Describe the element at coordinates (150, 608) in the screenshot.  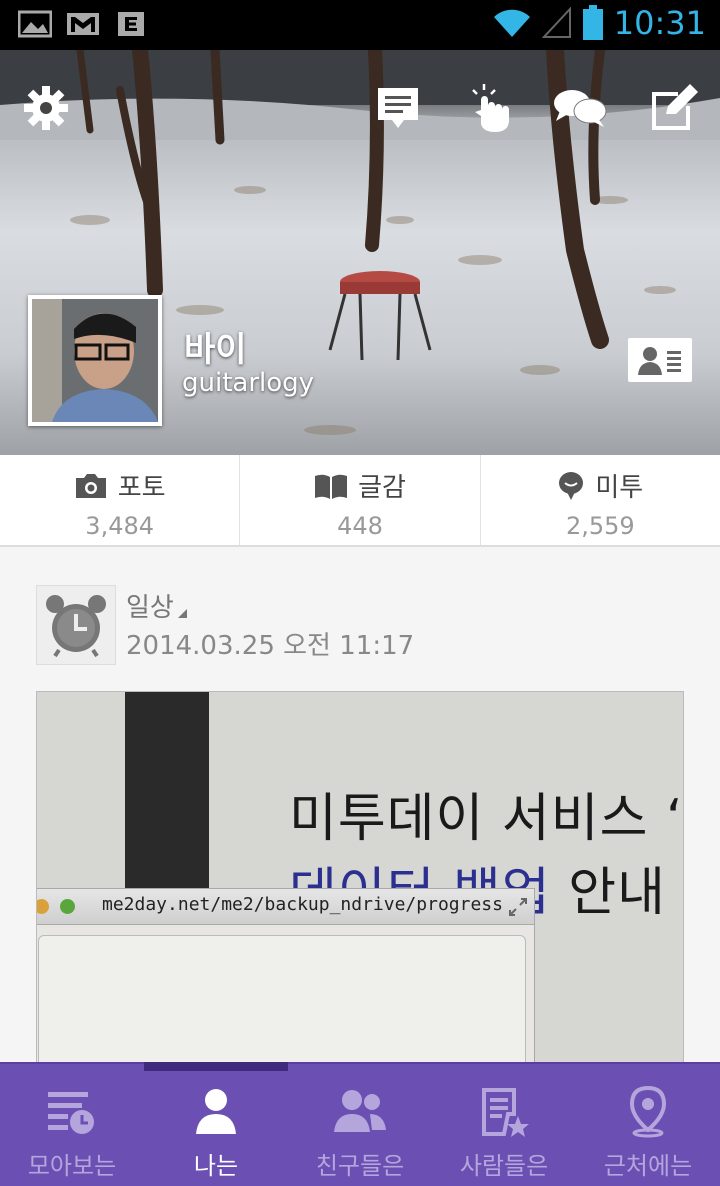
I see `post-category-label: 일상` at that location.